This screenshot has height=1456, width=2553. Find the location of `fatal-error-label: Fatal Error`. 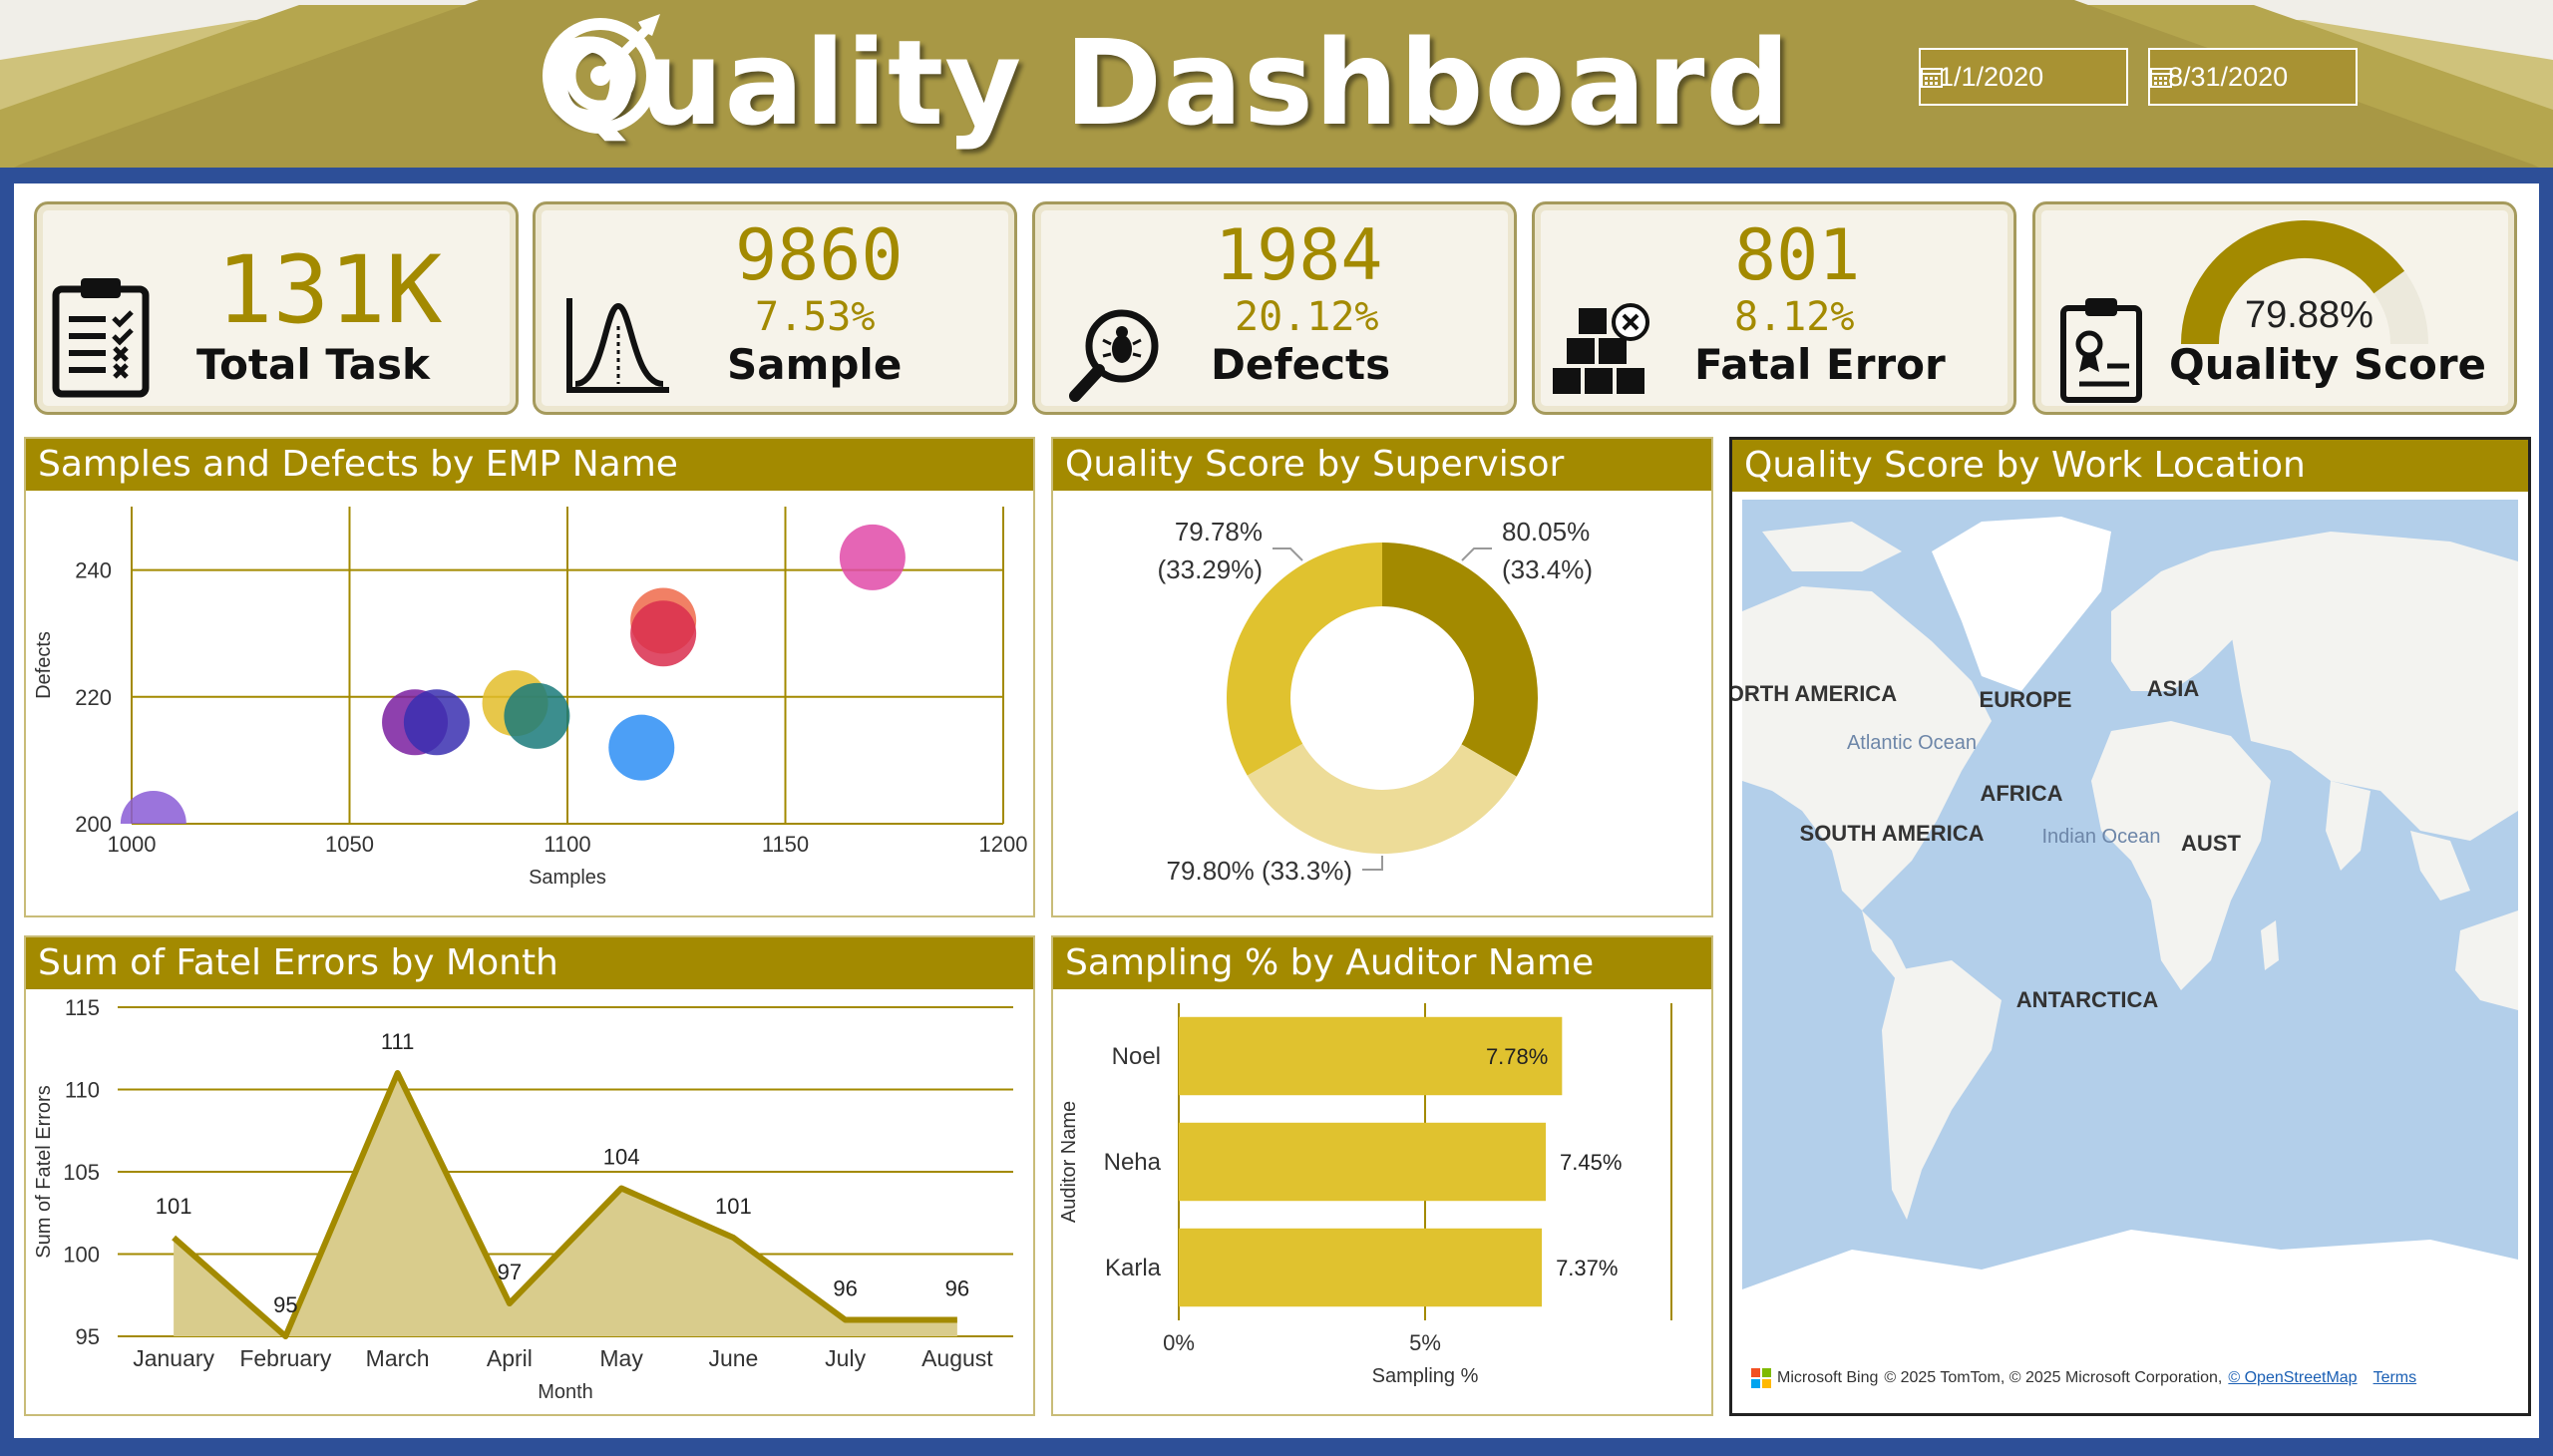

fatal-error-label: Fatal Error is located at coordinates (1820, 364).